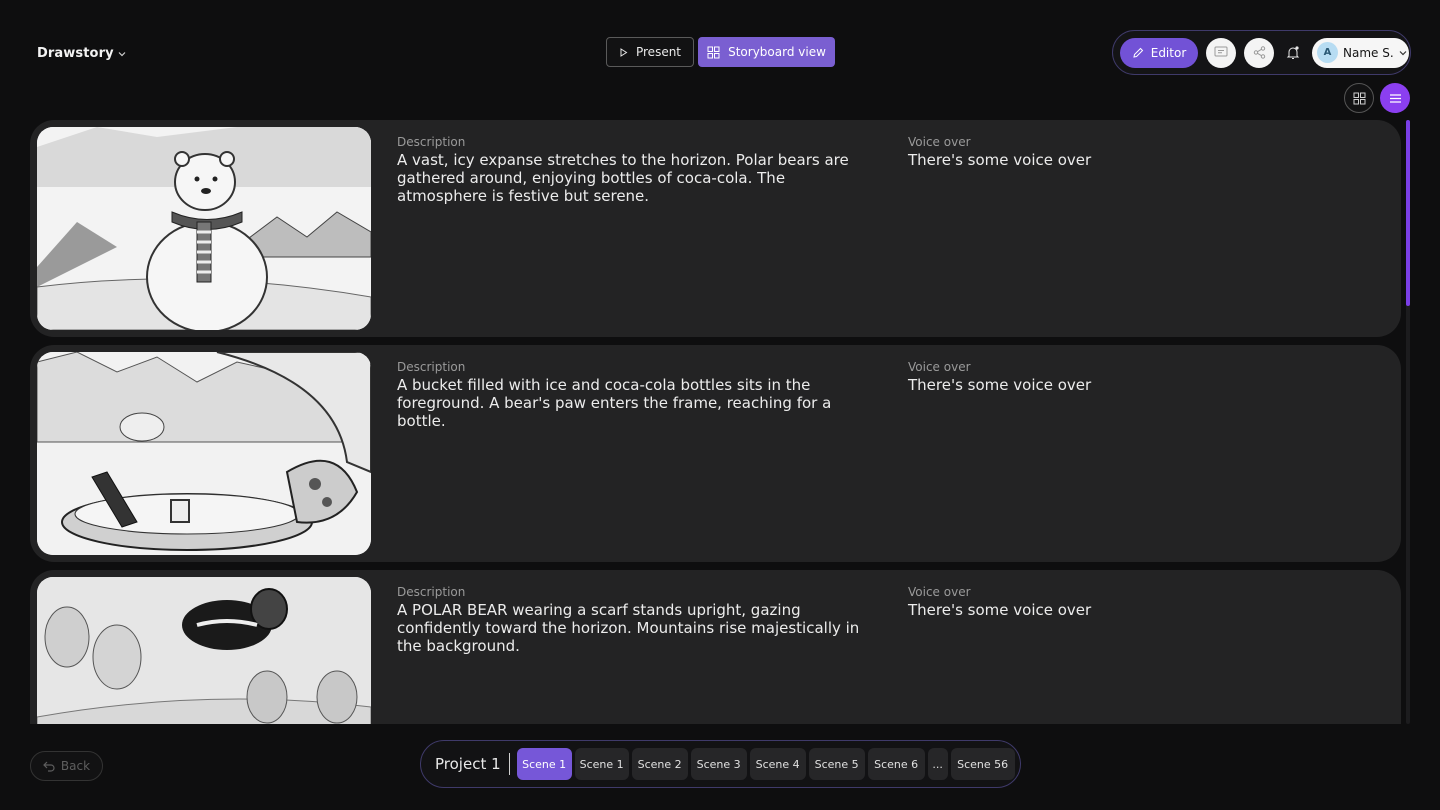  I want to click on notifications-button, so click(1293, 53).